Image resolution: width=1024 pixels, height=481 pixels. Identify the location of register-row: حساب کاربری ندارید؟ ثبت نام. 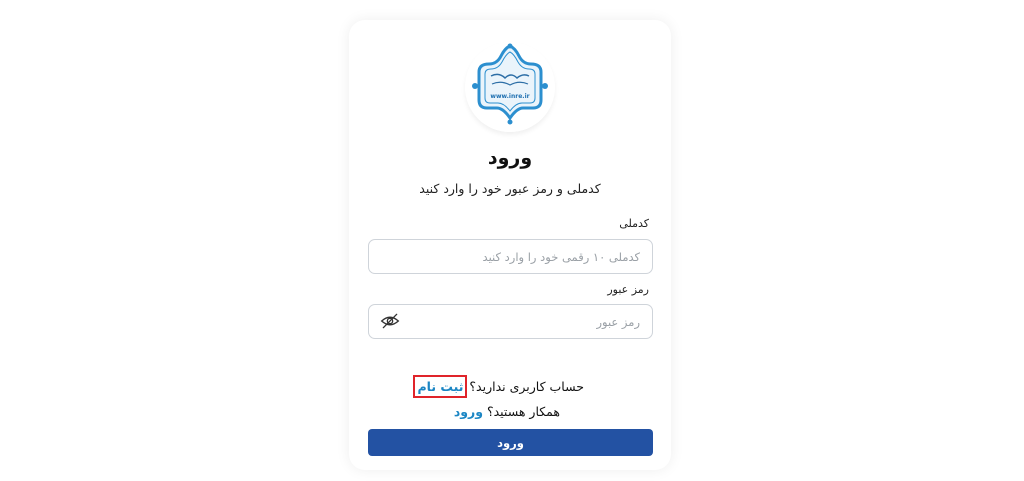
(498, 386).